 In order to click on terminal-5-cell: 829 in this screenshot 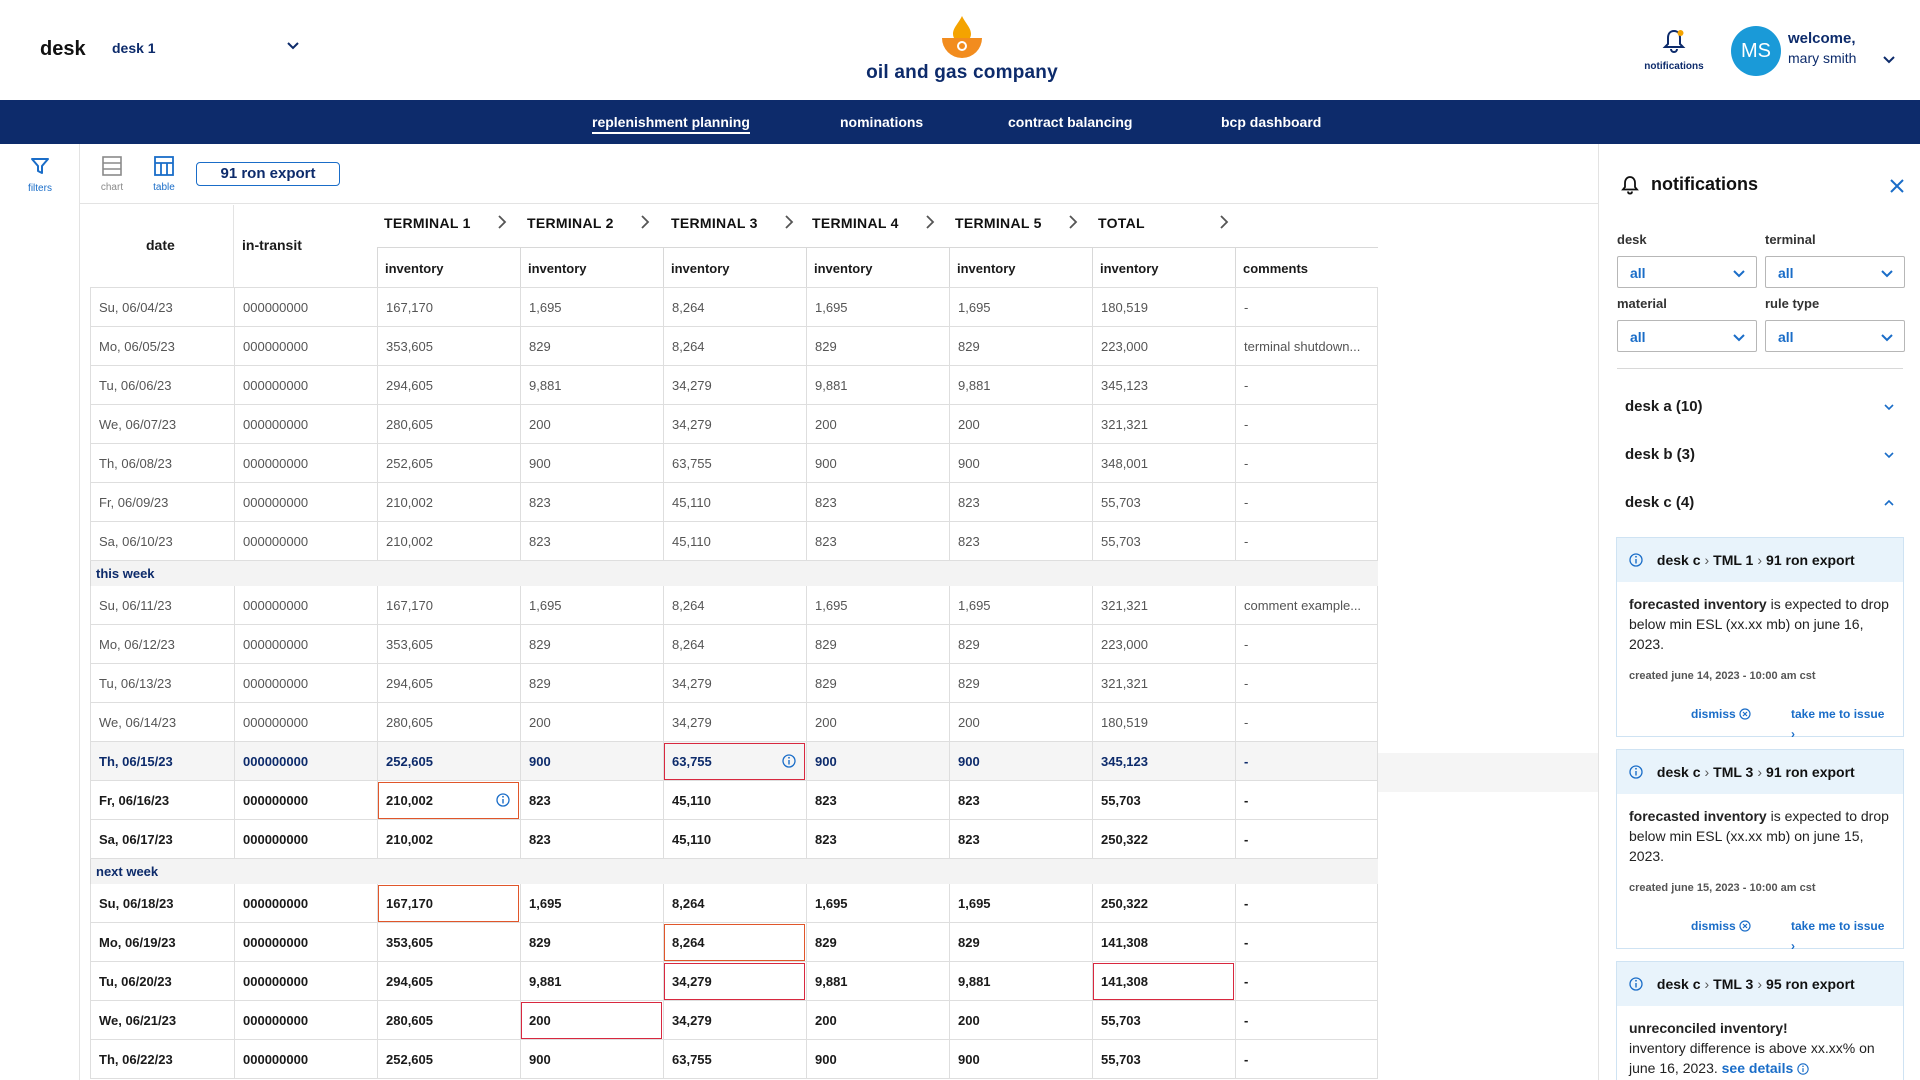, I will do `click(1020, 942)`.